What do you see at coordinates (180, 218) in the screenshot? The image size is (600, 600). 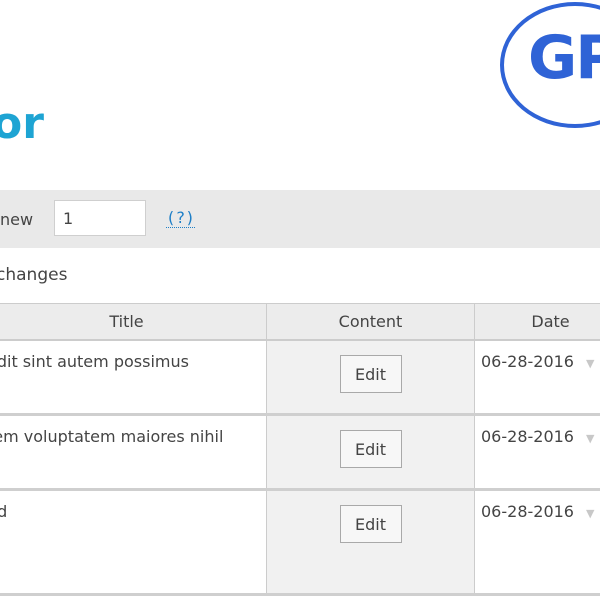 I see `help-link: (?)` at bounding box center [180, 218].